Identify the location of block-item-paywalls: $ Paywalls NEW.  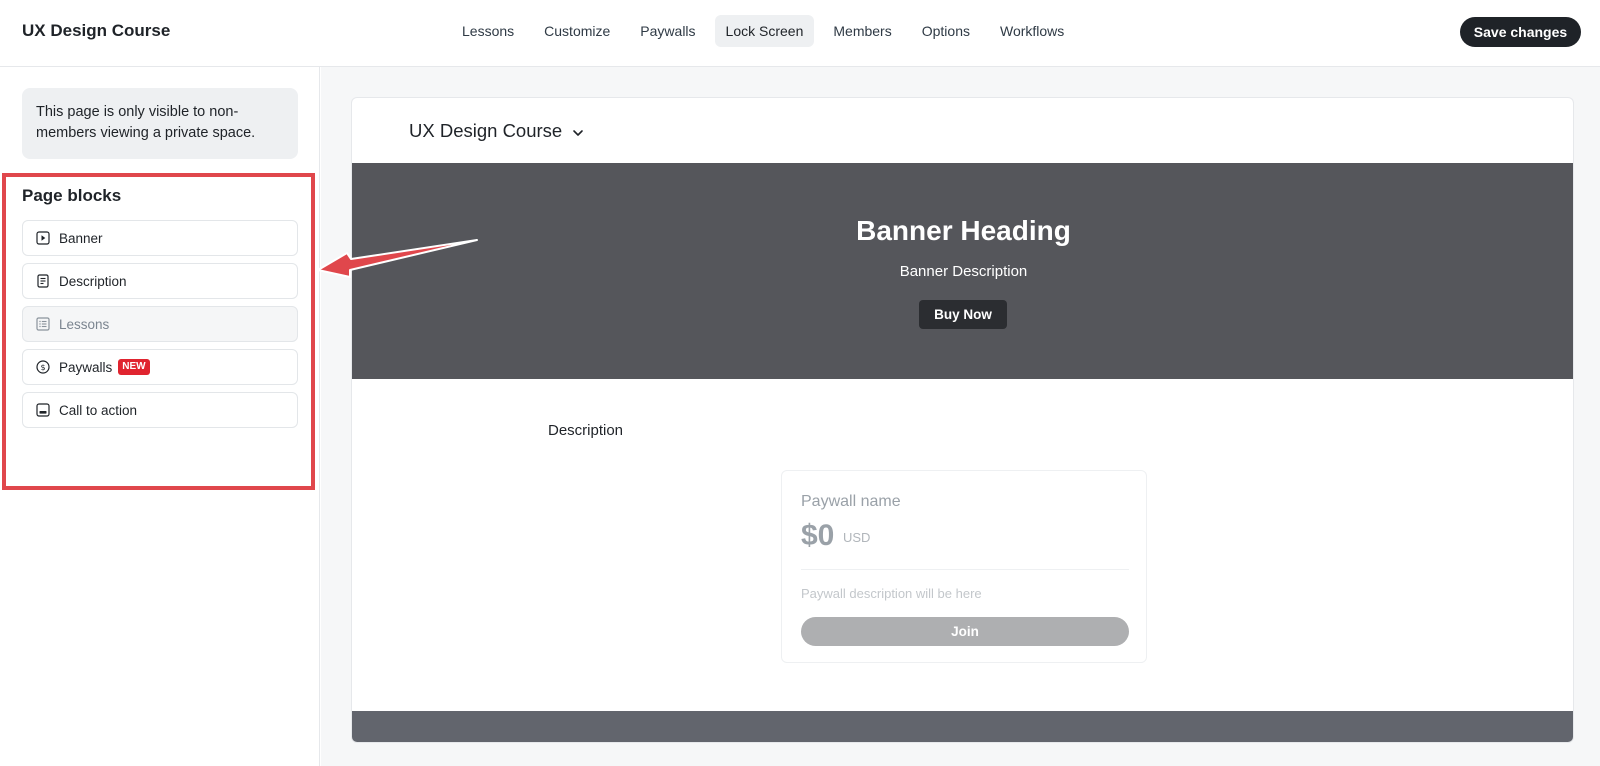
(160, 367).